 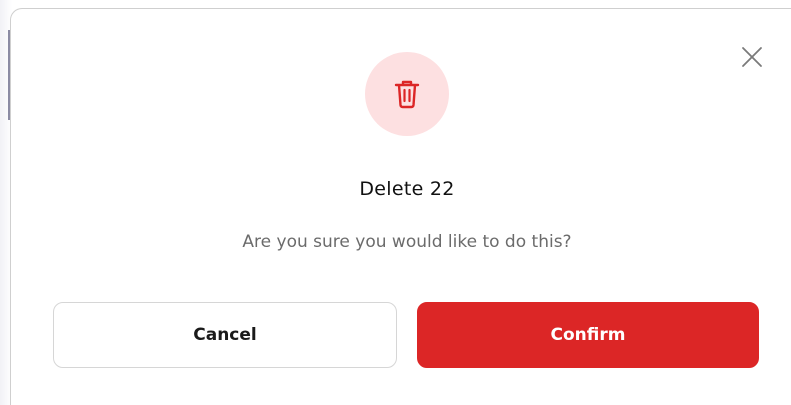 I want to click on cancel-button: Cancel, so click(x=225, y=335).